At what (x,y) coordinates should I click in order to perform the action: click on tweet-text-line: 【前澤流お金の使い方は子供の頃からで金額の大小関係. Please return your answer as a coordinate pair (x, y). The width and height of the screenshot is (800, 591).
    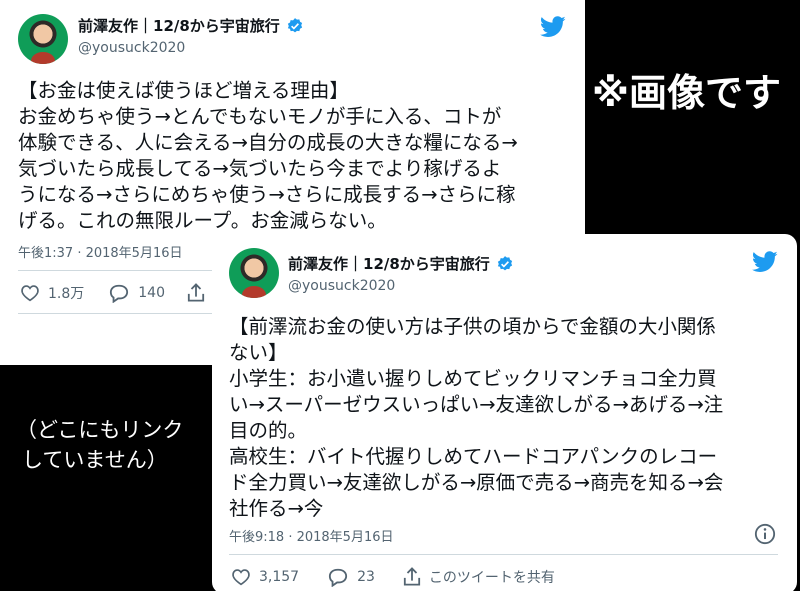
    Looking at the image, I should click on (472, 326).